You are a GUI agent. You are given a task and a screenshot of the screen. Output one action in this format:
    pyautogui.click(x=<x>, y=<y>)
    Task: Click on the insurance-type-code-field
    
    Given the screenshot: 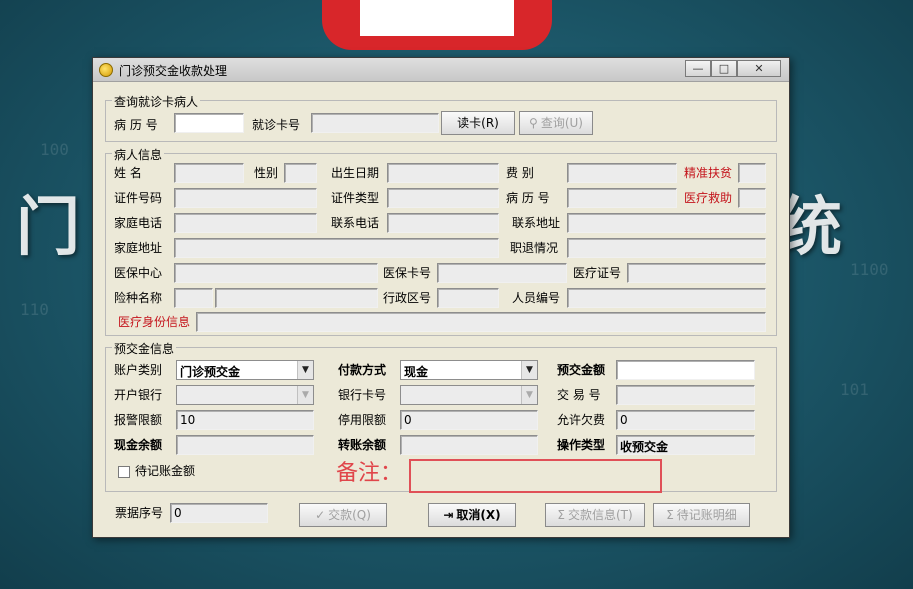 What is the action you would take?
    pyautogui.click(x=193, y=298)
    